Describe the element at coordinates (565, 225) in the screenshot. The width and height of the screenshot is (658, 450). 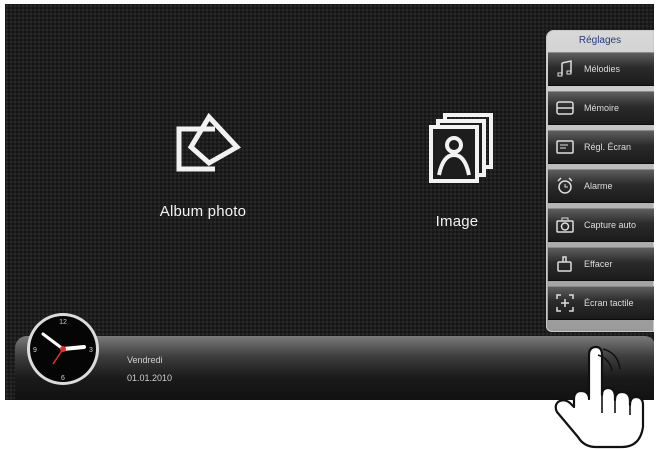
I see `camera-icon` at that location.